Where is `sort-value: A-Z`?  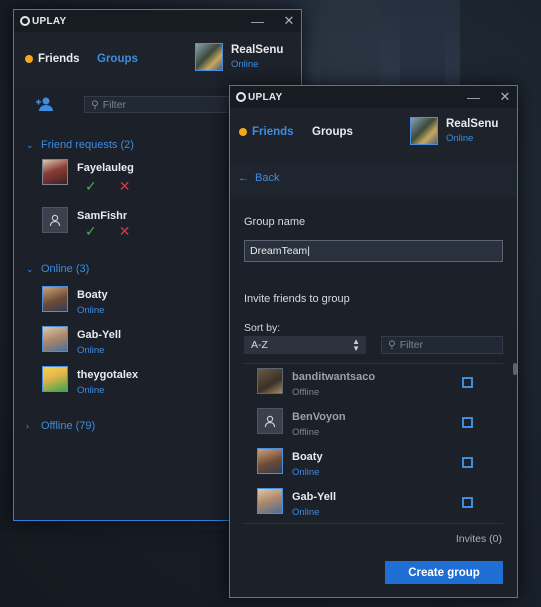
sort-value: A-Z is located at coordinates (259, 345).